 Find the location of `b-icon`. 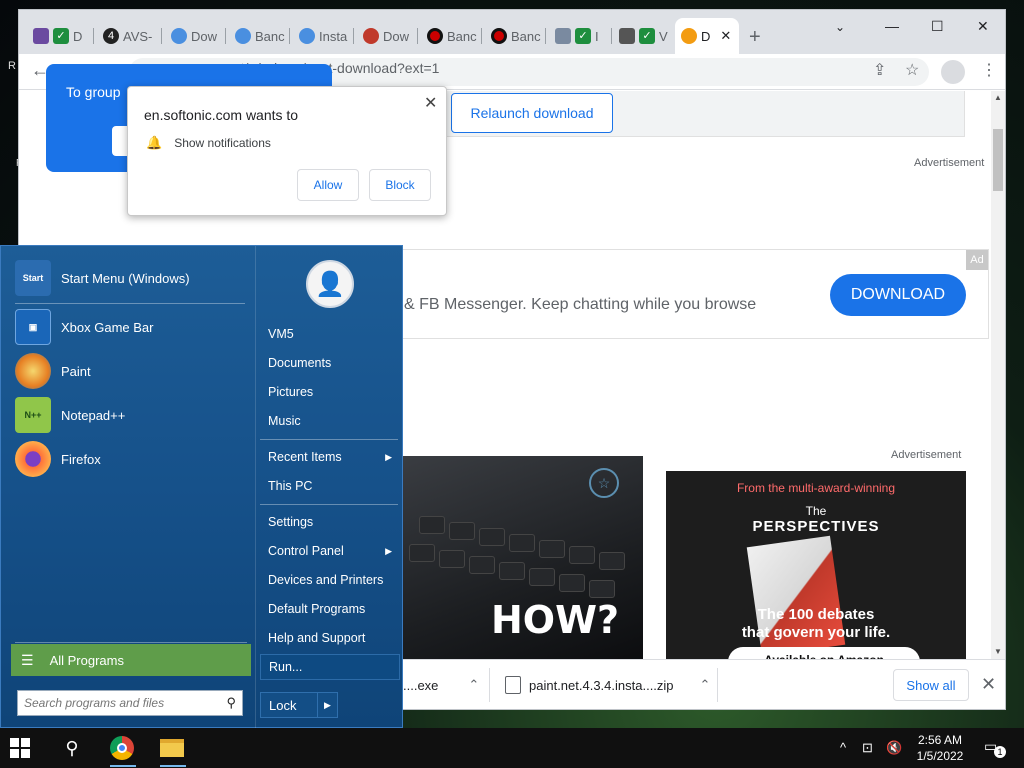

b-icon is located at coordinates (243, 36).